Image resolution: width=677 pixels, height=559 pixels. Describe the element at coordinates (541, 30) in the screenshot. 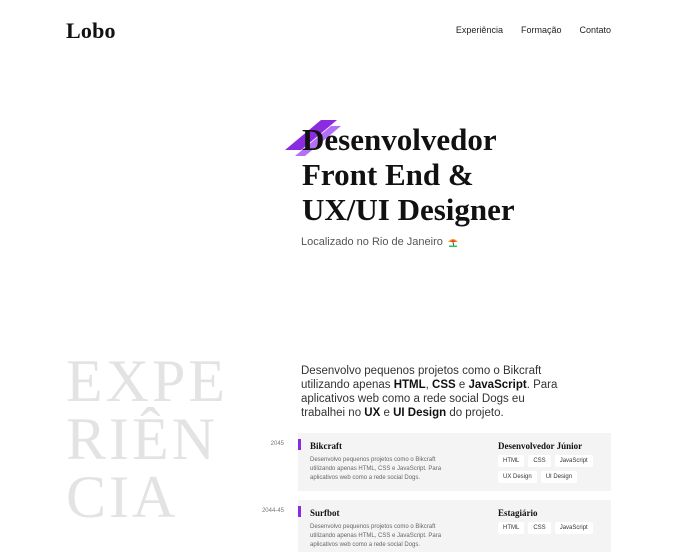

I see `nav-link-formacao: Formação` at that location.